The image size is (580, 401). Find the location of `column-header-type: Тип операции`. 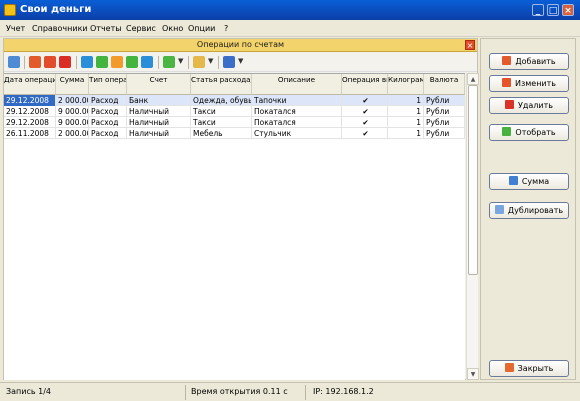

column-header-type: Тип операции is located at coordinates (108, 84).